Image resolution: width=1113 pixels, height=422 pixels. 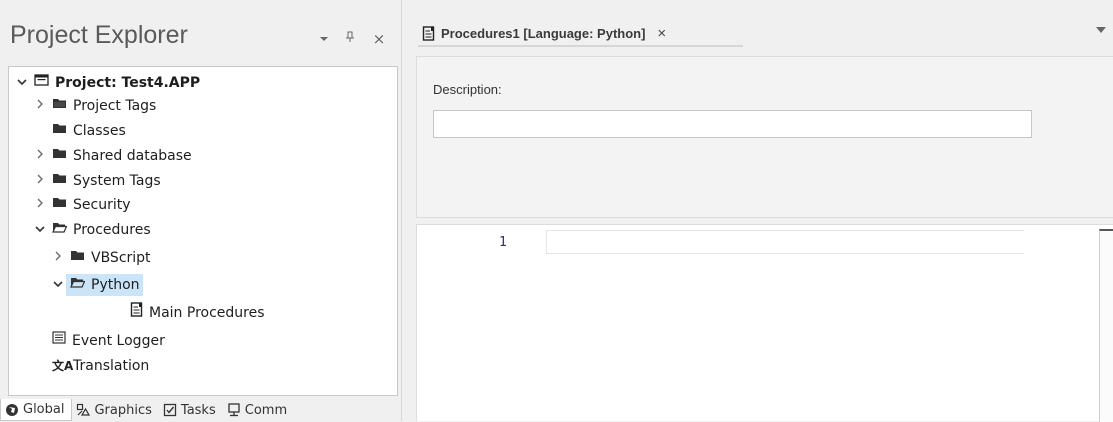 I want to click on explorer-bottom-tabs: Global Graphics Tasks Comm, so click(x=201, y=409).